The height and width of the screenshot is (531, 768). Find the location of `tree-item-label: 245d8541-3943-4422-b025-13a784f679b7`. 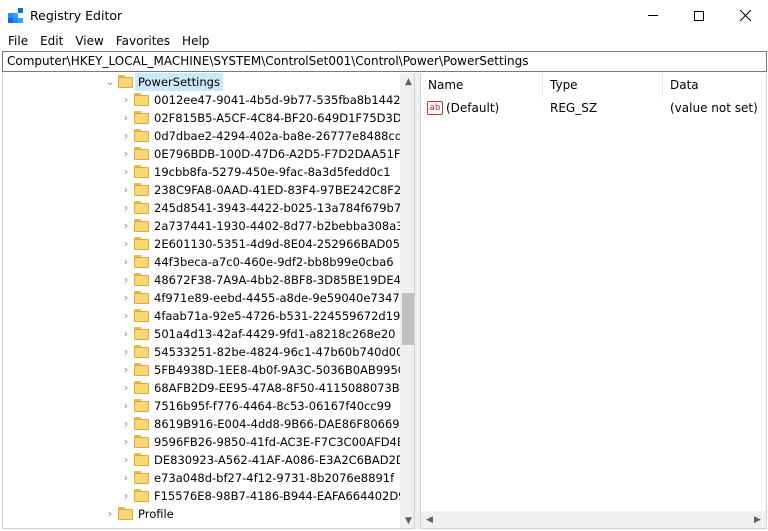

tree-item-label: 245d8541-3943-4422-b025-13a784f679b7 is located at coordinates (278, 208).